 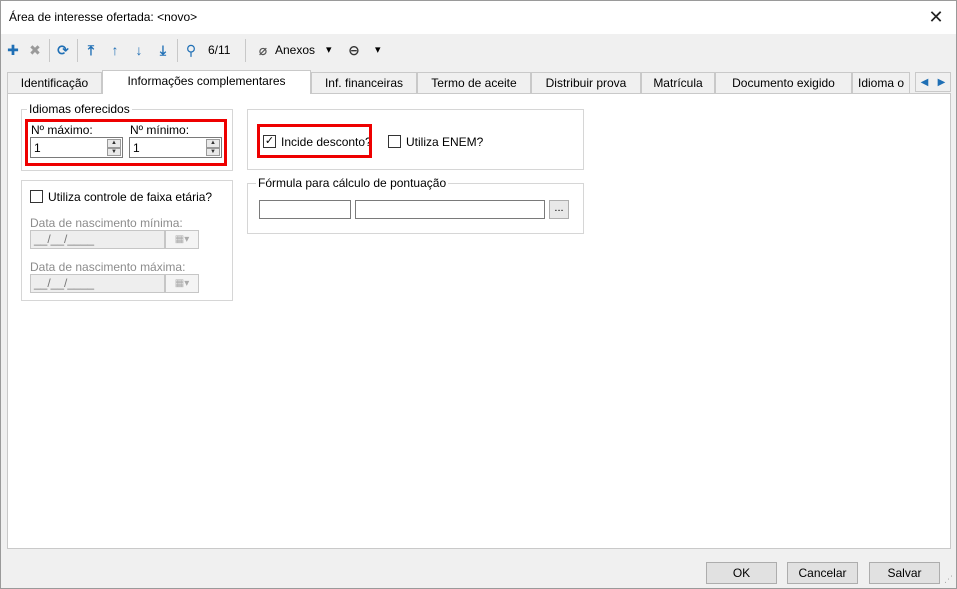 I want to click on tab-matricula: Matrícula, so click(x=678, y=82).